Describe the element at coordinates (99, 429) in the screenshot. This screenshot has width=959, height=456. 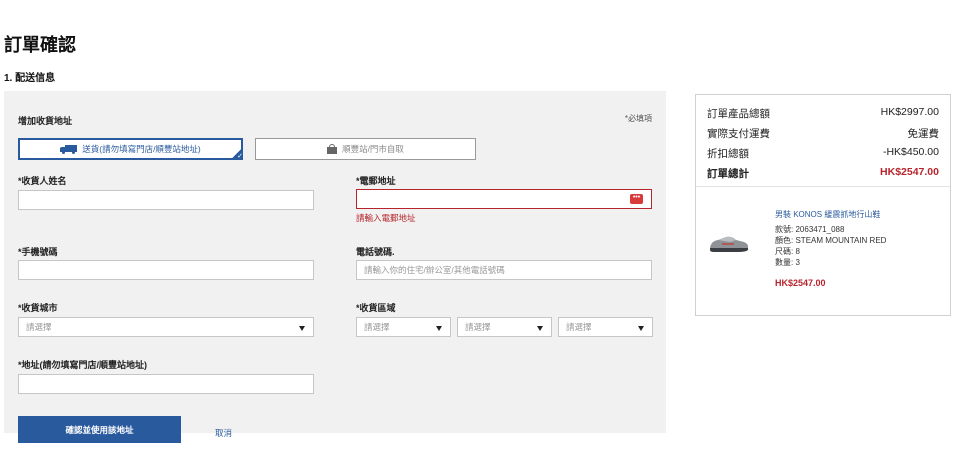
I see `confirm-address-button: 確認並使用該地址` at that location.